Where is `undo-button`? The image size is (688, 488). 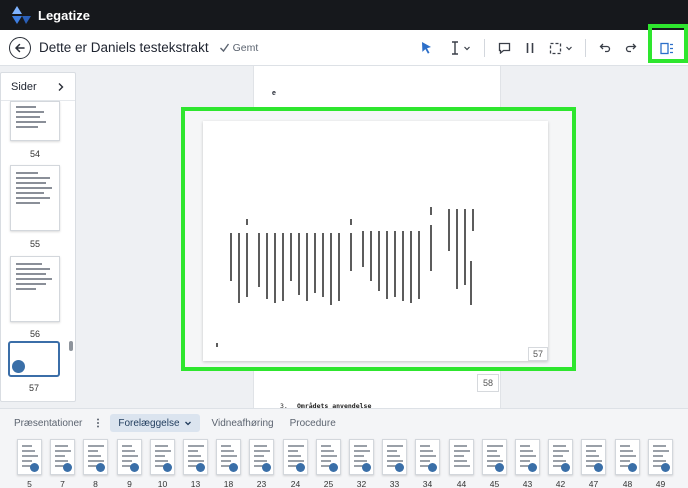
undo-button is located at coordinates (605, 48).